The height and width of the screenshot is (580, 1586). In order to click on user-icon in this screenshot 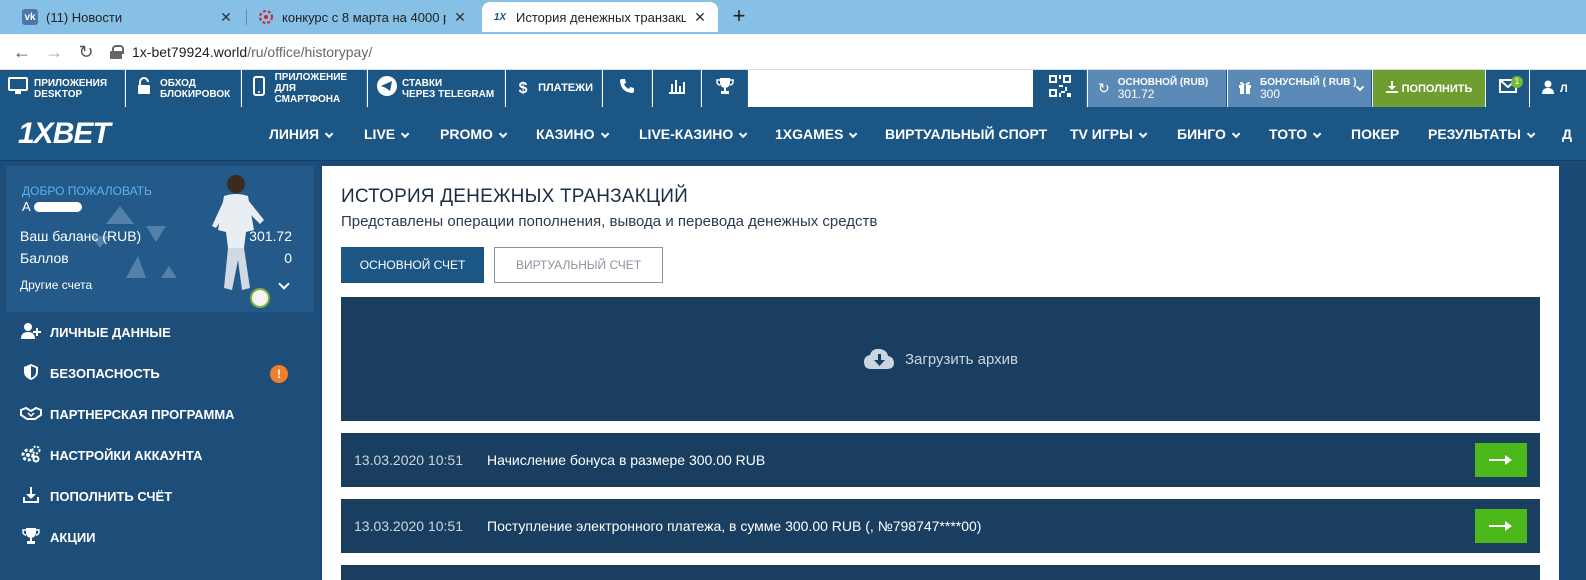, I will do `click(1548, 88)`.